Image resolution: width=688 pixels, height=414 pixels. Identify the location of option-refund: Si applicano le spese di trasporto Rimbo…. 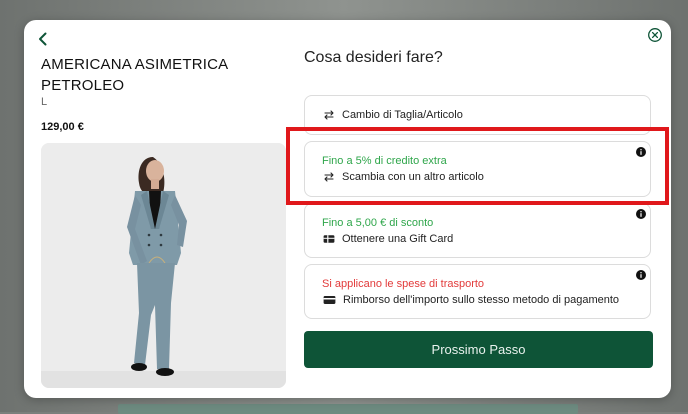
(477, 291).